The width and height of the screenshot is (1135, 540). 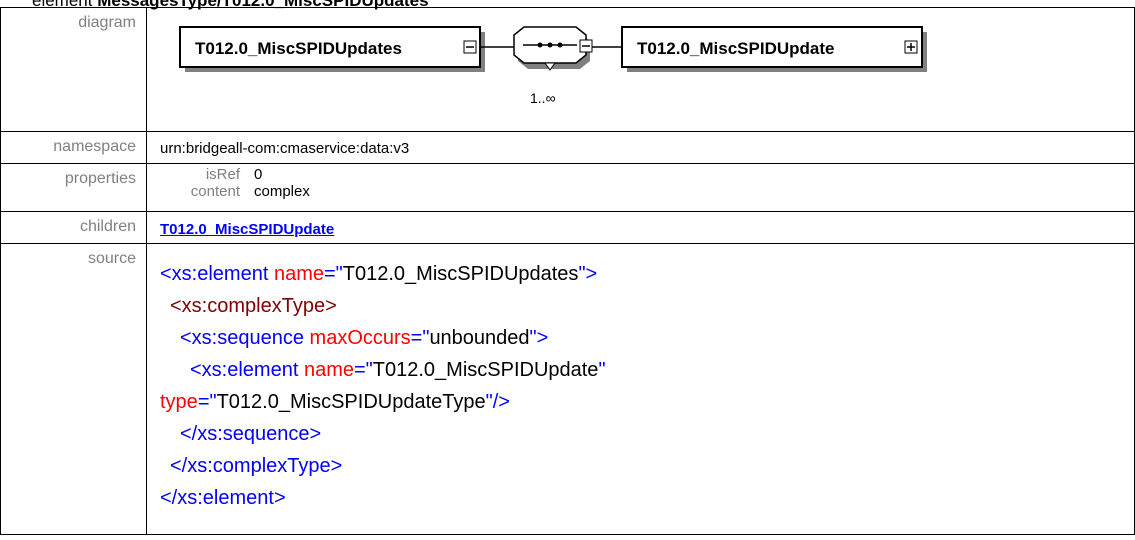 I want to click on property-isref: isRef 0, so click(x=647, y=174).